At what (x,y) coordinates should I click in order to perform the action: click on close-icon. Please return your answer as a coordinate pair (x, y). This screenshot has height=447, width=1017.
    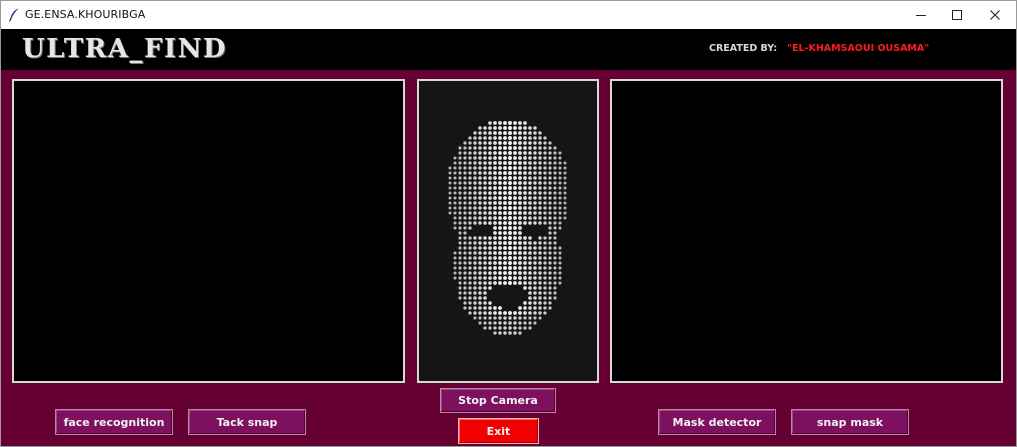
    Looking at the image, I should click on (995, 15).